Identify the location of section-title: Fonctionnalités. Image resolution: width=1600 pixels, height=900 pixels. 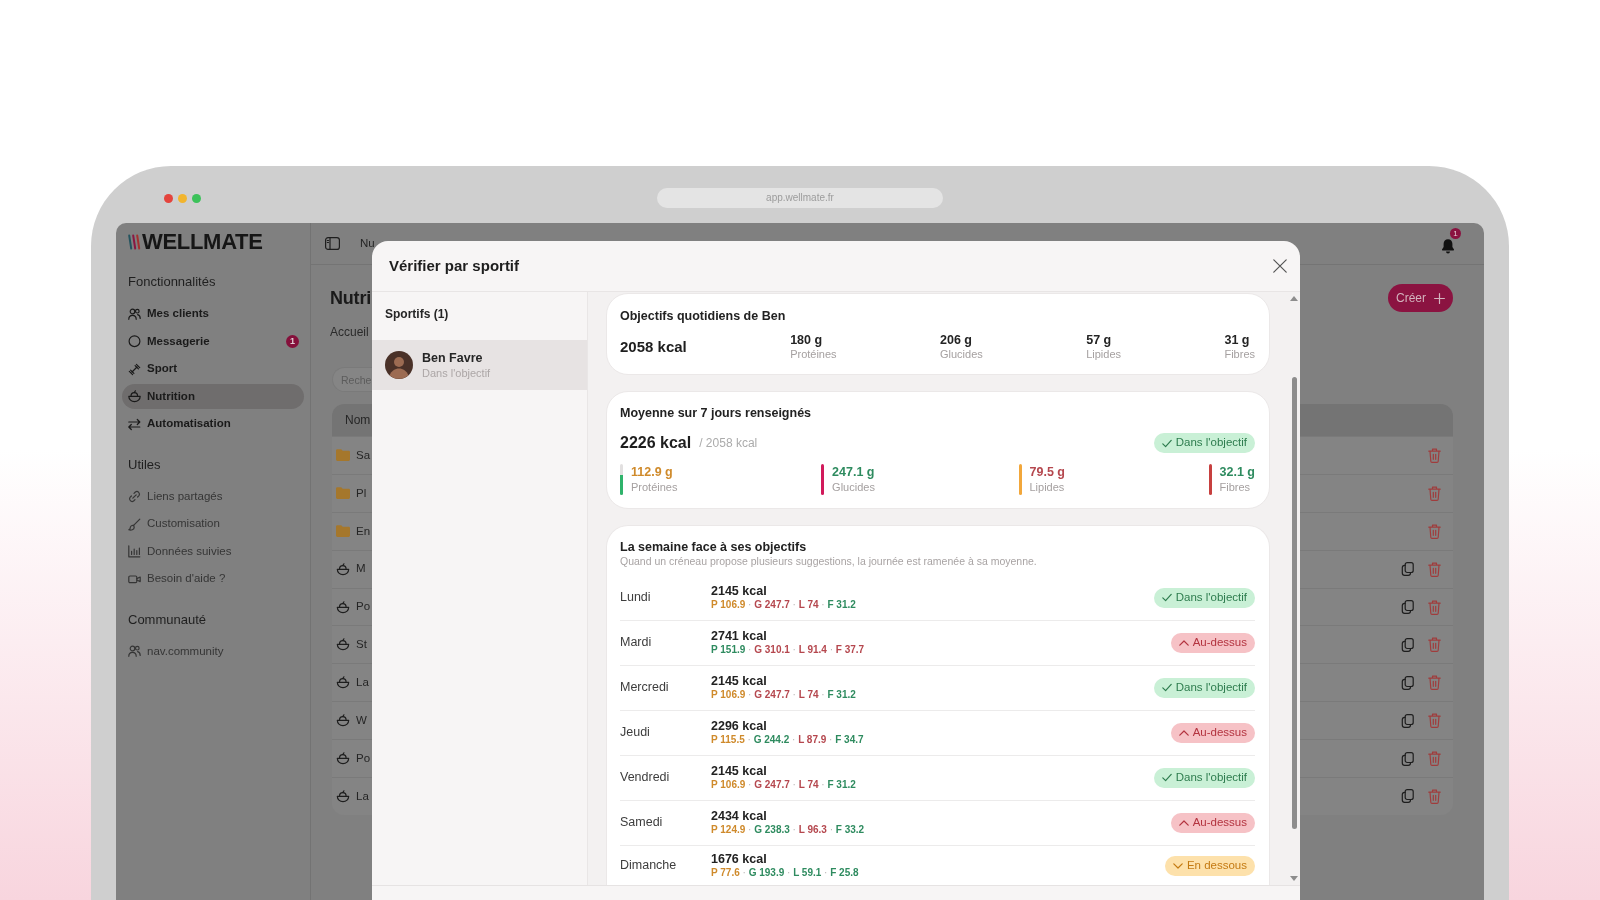
(172, 282).